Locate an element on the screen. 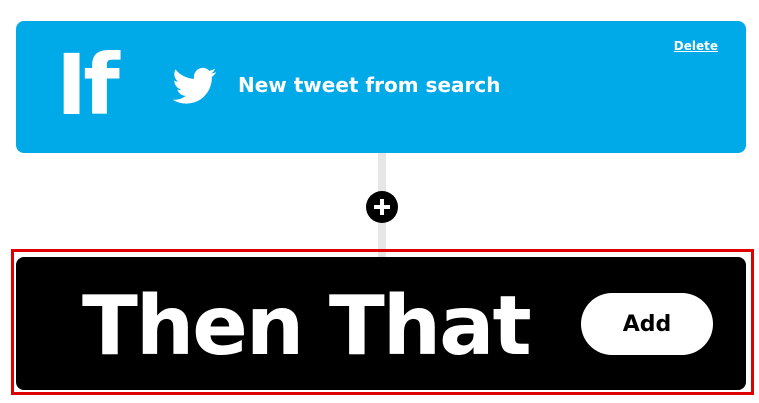 This screenshot has height=403, width=759. then-that-title: Then That is located at coordinates (307, 326).